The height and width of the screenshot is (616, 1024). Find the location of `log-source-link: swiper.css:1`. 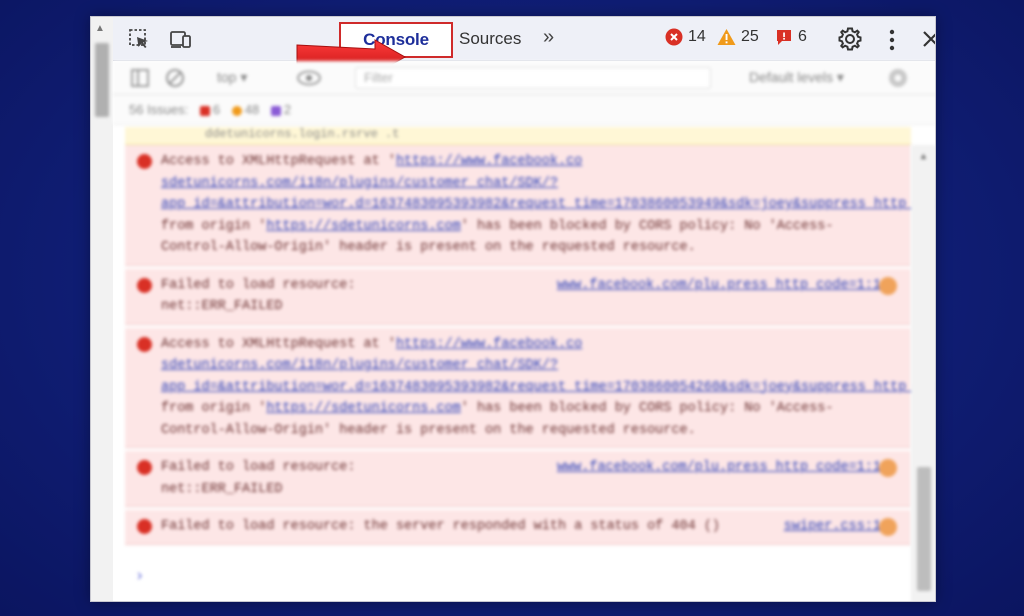

log-source-link: swiper.css:1 is located at coordinates (832, 527).